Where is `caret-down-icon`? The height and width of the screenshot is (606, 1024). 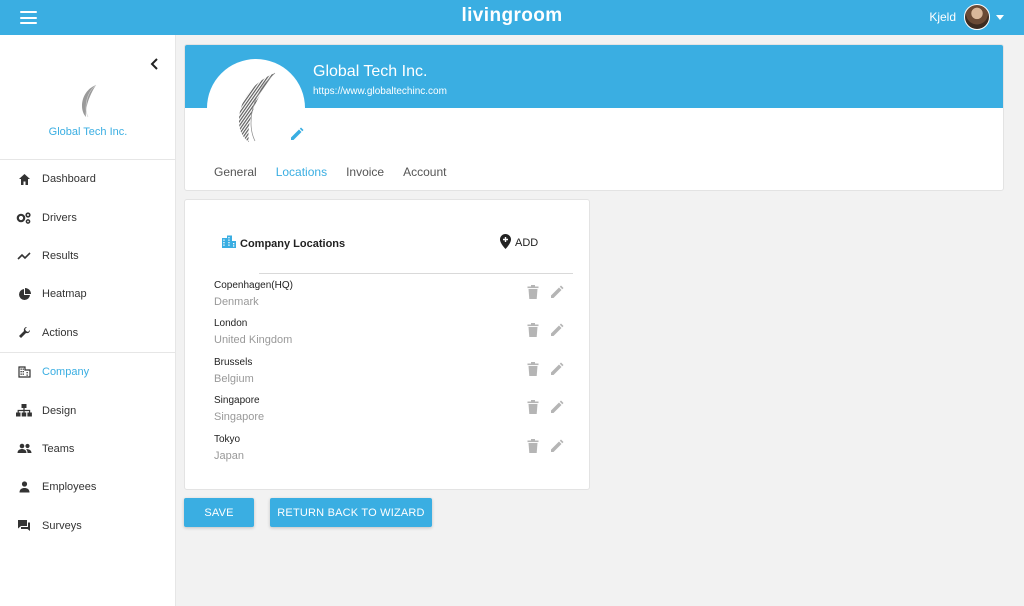
caret-down-icon is located at coordinates (1000, 17).